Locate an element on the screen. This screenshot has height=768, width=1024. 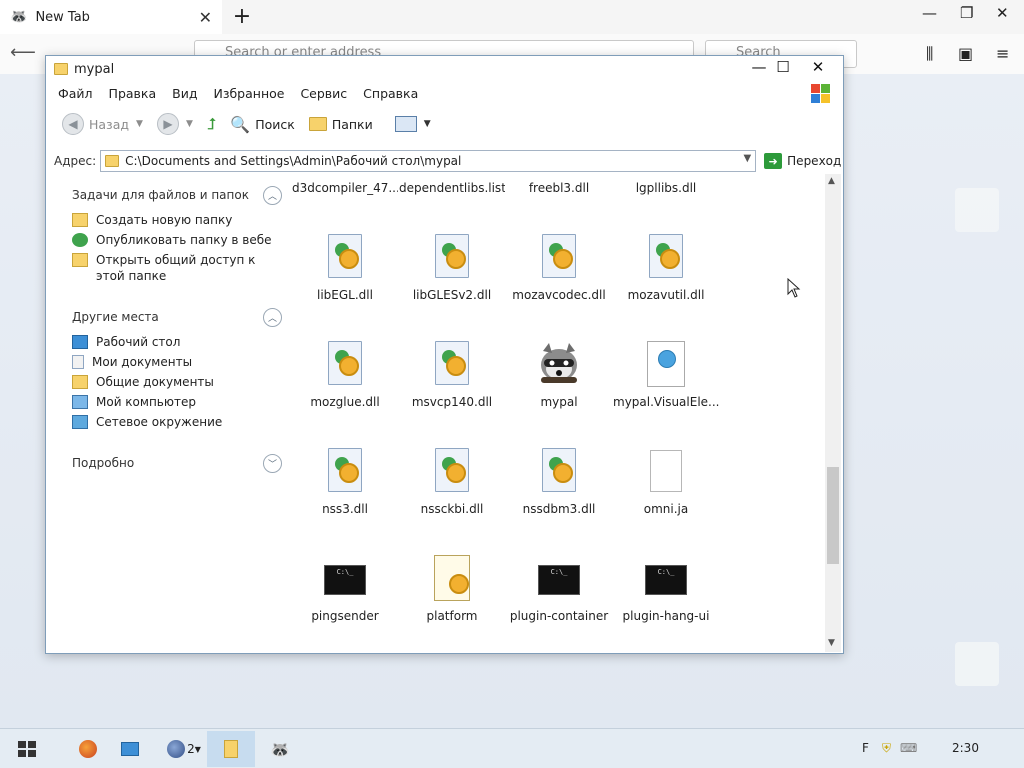
settings-file-icon is located at coordinates (452, 578).